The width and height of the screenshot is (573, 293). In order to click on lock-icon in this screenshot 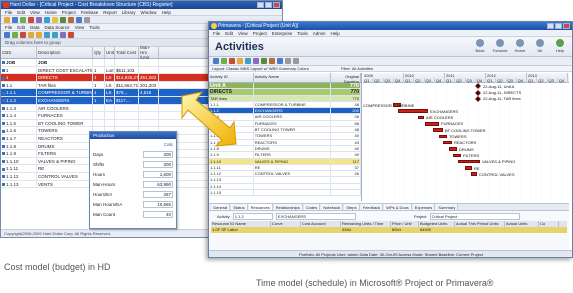, I will do `click(71, 34)`.